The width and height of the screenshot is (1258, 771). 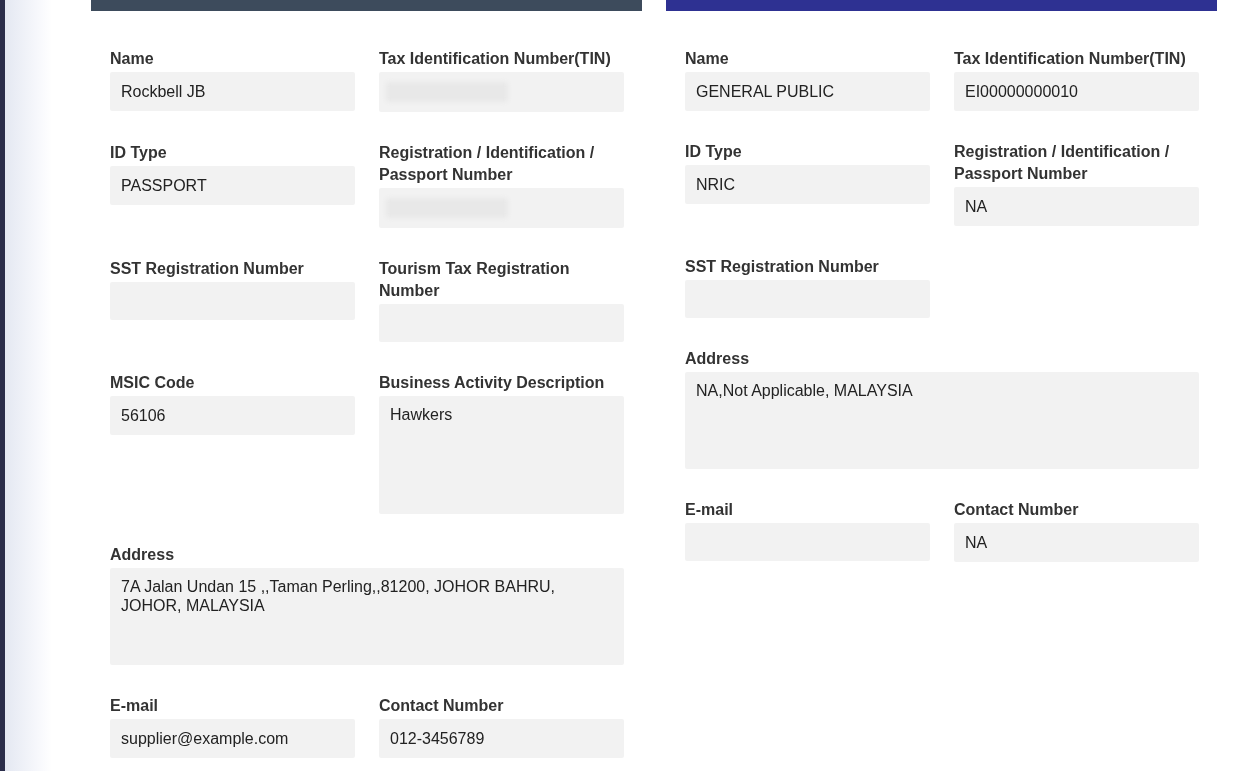 I want to click on input-field: supplier@example.com, so click(x=232, y=738).